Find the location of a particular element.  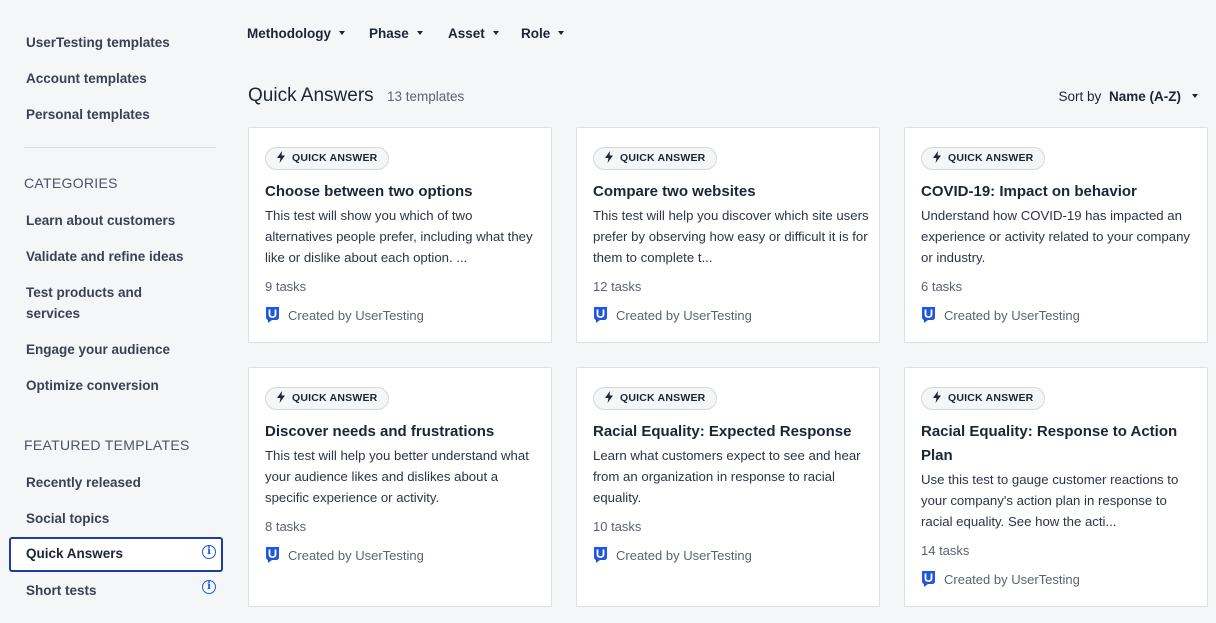

filter-methodology: Methodology is located at coordinates (296, 33).